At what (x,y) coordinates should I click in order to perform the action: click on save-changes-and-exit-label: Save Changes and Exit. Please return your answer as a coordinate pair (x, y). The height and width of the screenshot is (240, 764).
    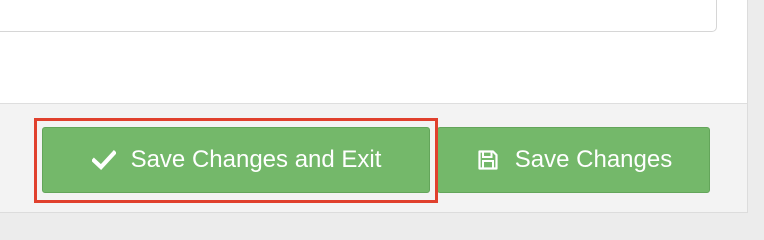
    Looking at the image, I should click on (256, 159).